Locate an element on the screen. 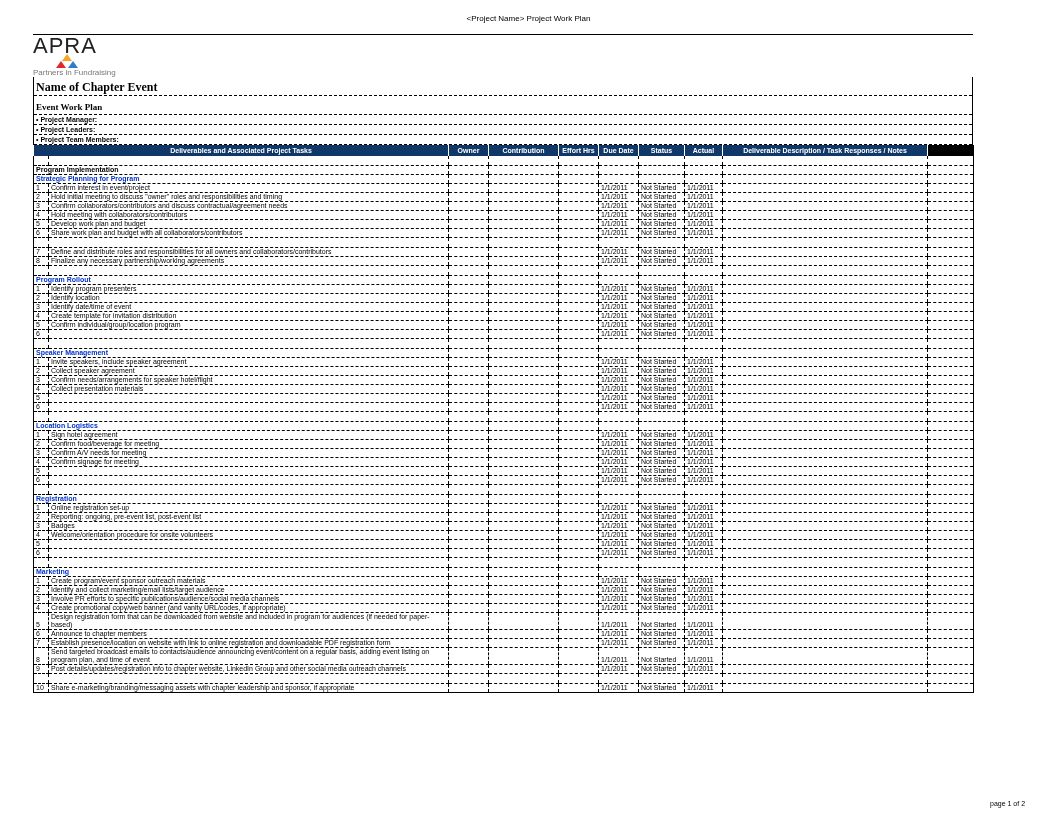  plan-title: Event Work Plan is located at coordinates (69, 107).